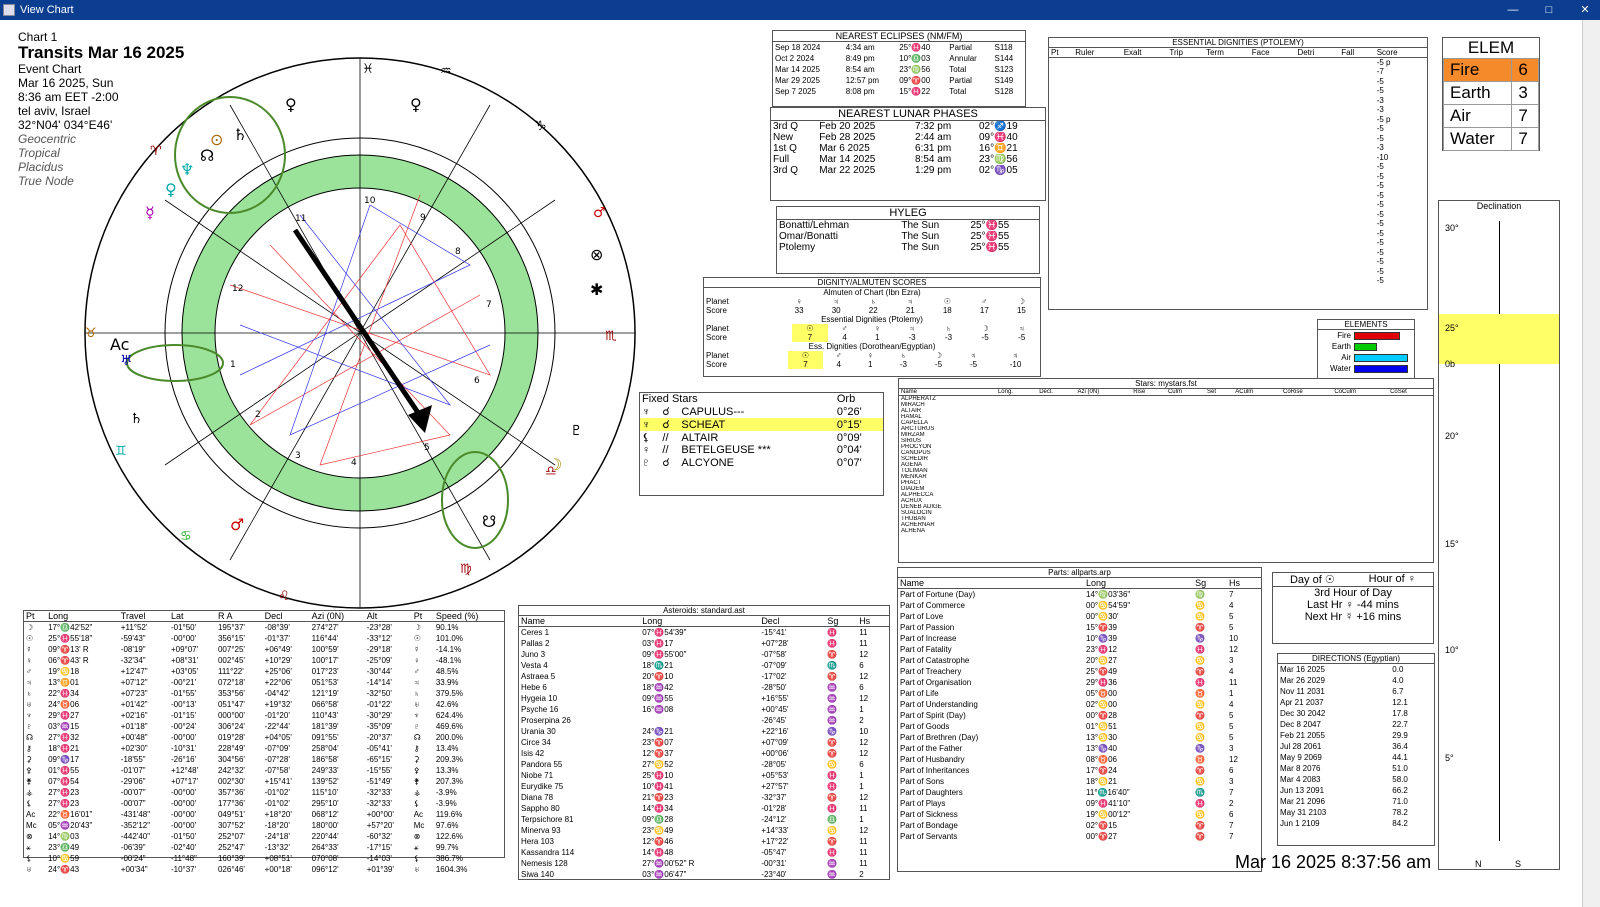 This screenshot has width=1600, height=907. Describe the element at coordinates (998, 170) in the screenshot. I see `lunar-cell: 02°♑05` at that location.